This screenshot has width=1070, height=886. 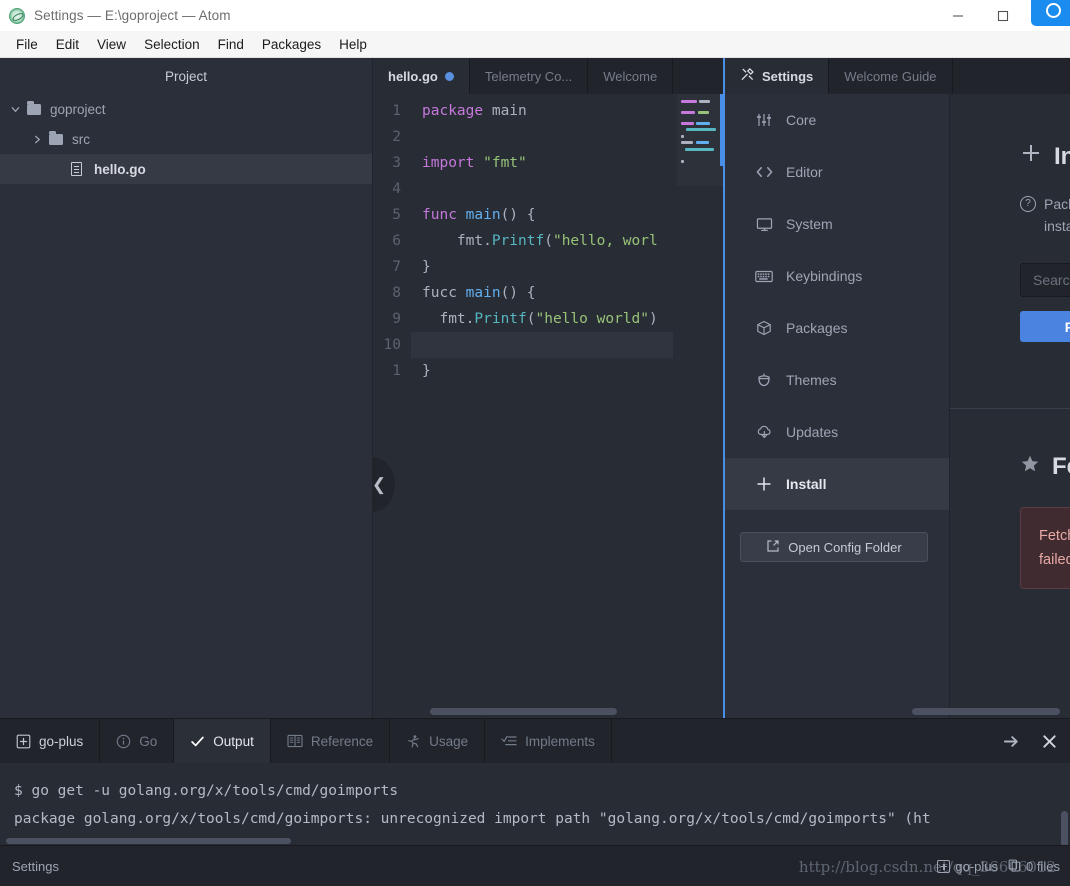 I want to click on package-icon, so click(x=764, y=328).